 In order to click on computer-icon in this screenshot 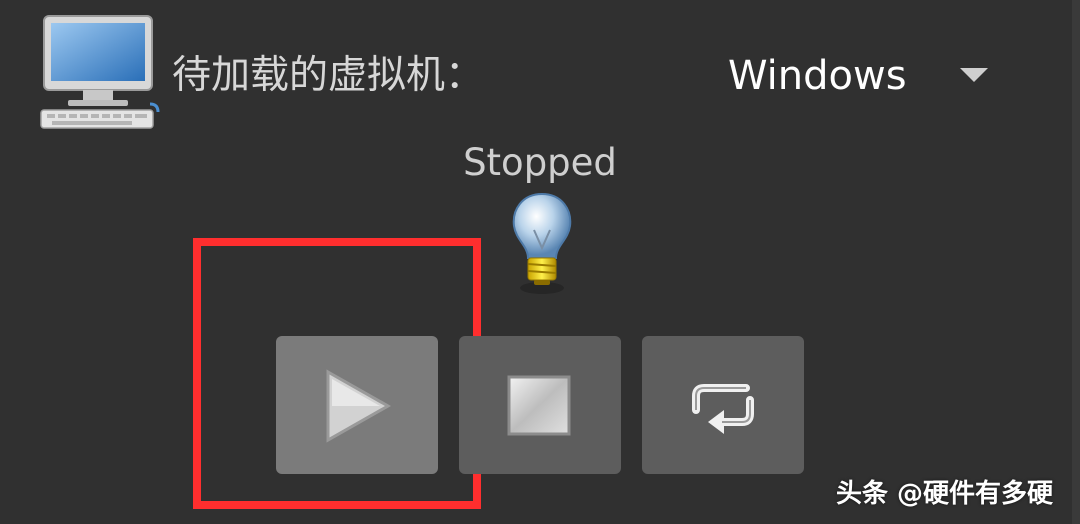, I will do `click(99, 73)`.